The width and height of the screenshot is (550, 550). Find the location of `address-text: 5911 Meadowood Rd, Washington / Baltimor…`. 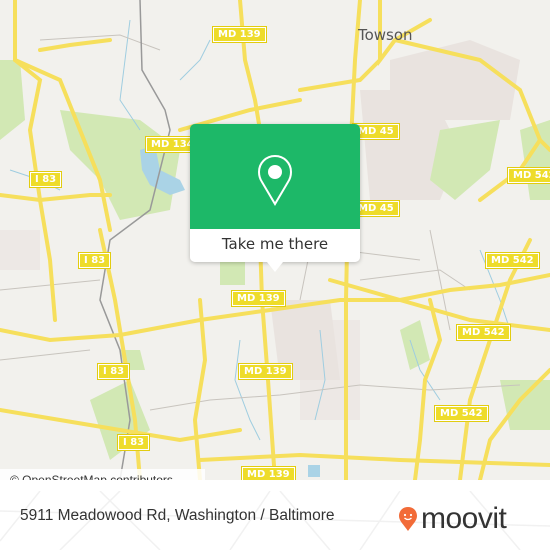

address-text: 5911 Meadowood Rd, Washington / Baltimor… is located at coordinates (177, 515).